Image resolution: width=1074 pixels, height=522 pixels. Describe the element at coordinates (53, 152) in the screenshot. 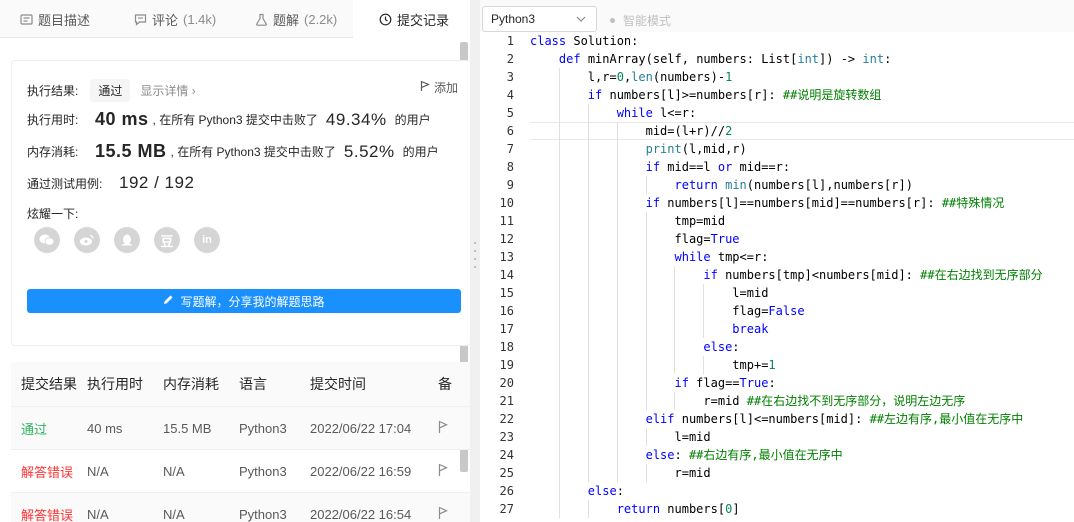

I see `memory-label: 内存消耗:` at that location.